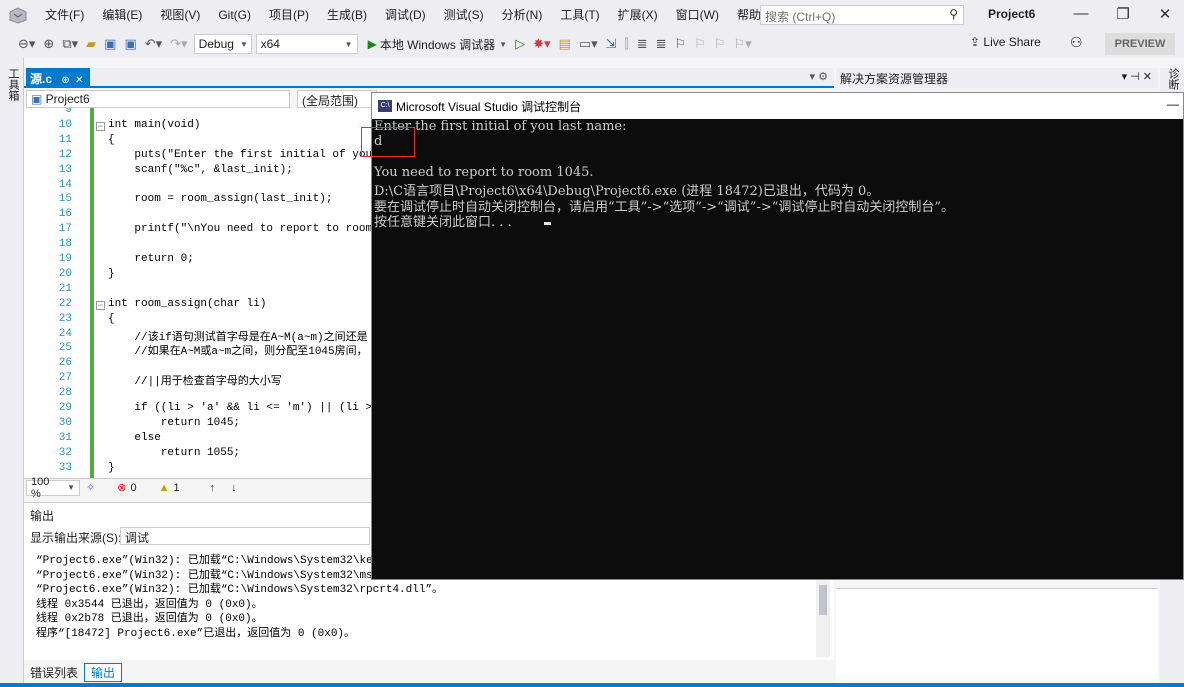 Image resolution: width=1184 pixels, height=687 pixels. I want to click on platform-select: x64 ▼, so click(306, 44).